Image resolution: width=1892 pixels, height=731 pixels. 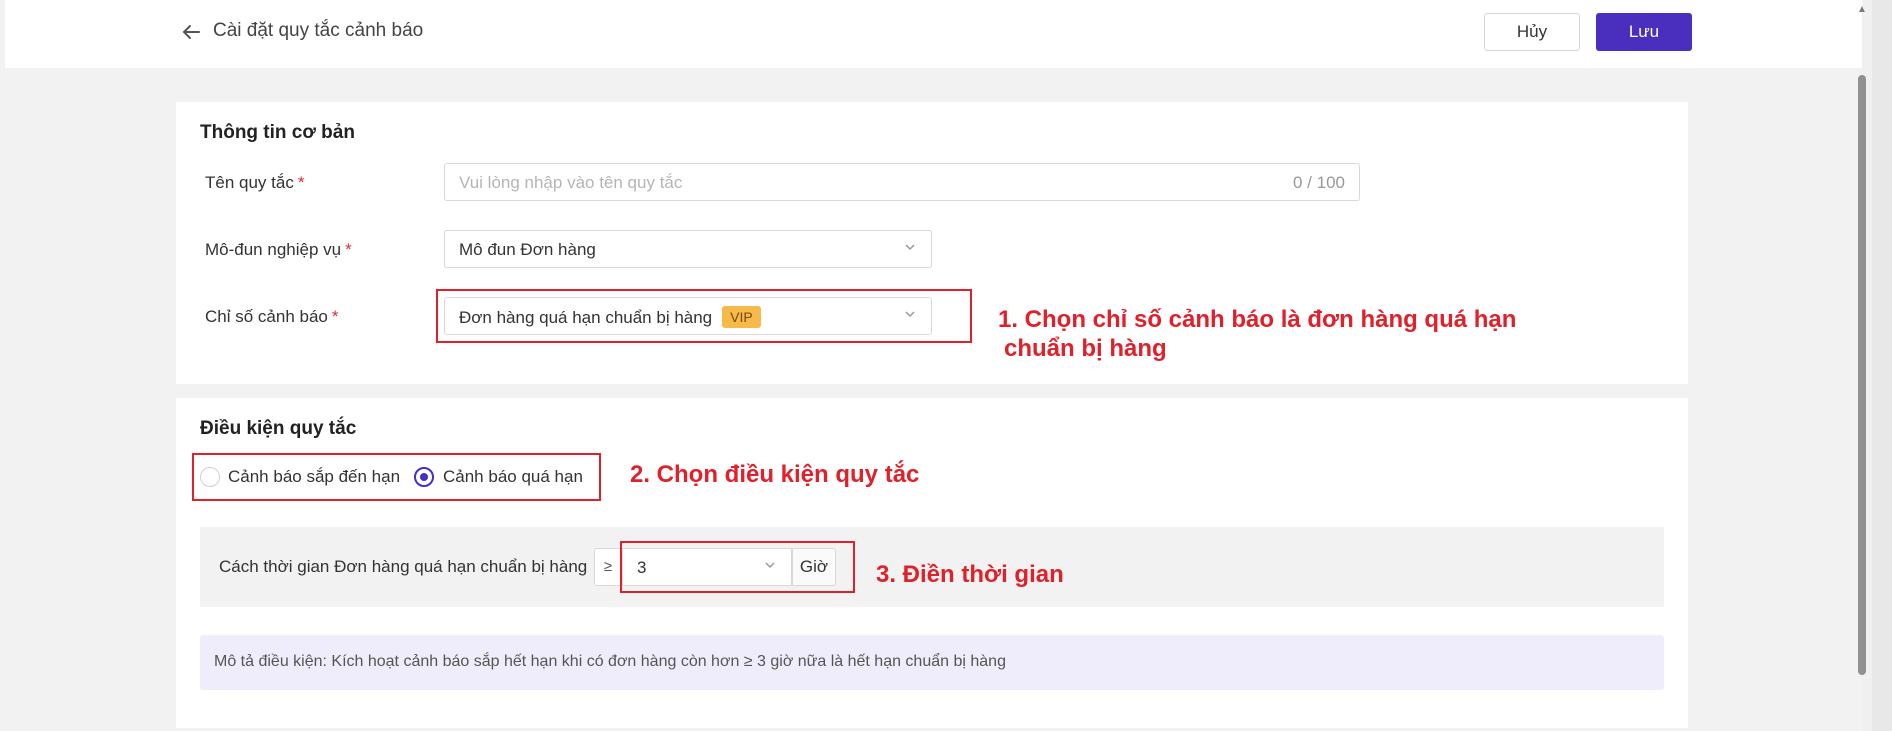 What do you see at coordinates (278, 428) in the screenshot?
I see `rule-conditions-title: Điều kiện quy tắc` at bounding box center [278, 428].